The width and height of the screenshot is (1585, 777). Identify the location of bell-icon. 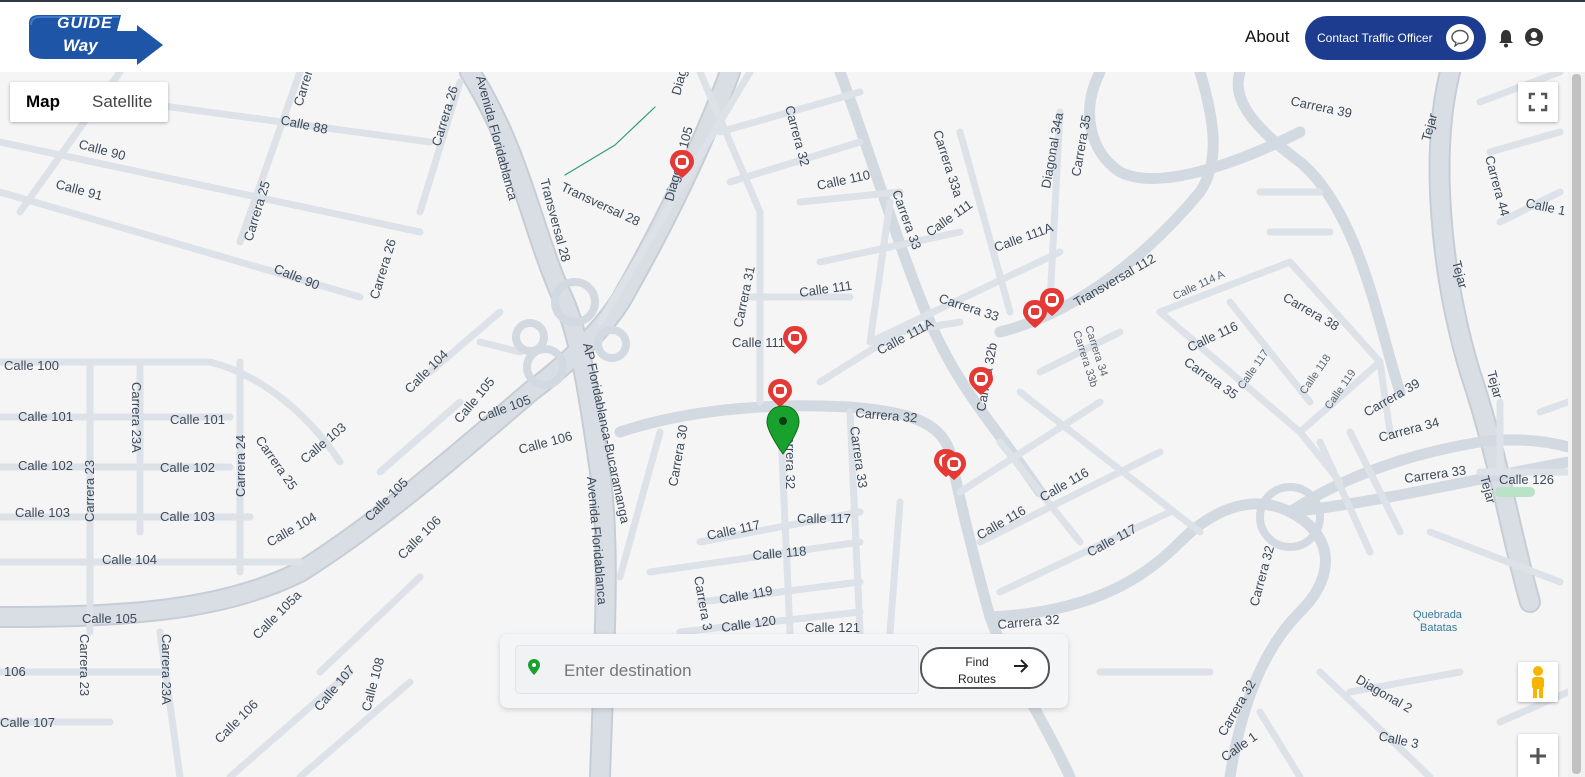
(1506, 38).